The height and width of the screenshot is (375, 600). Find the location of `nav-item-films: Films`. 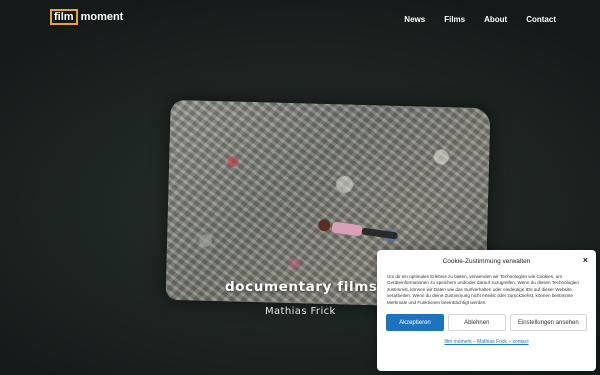

nav-item-films: Films is located at coordinates (454, 19).